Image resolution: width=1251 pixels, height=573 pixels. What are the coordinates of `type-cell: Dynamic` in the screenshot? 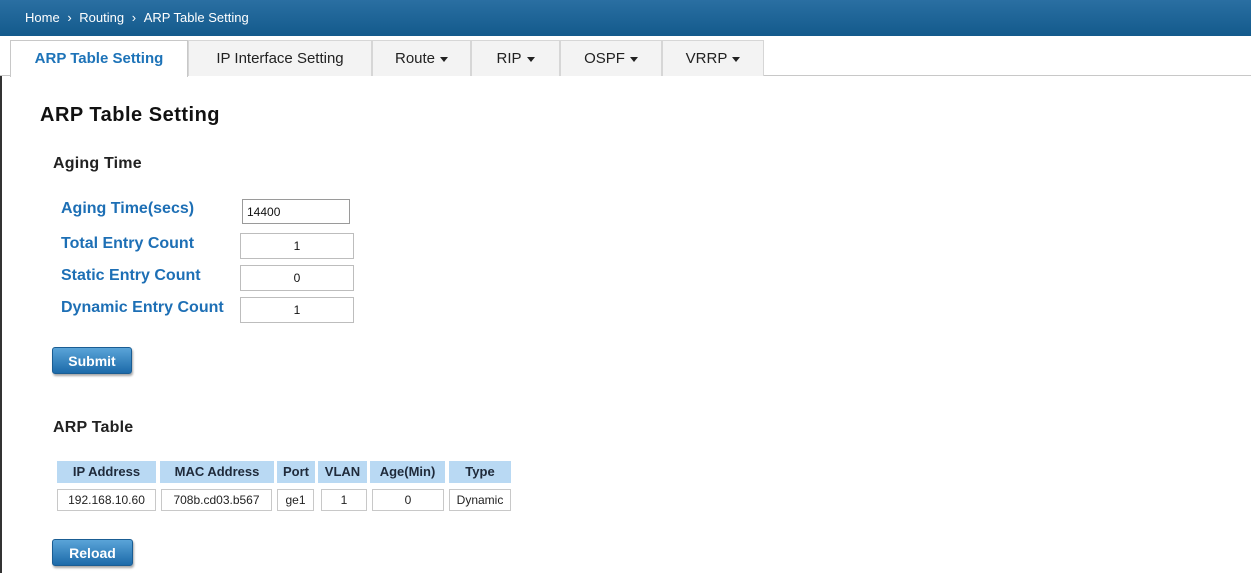 It's located at (480, 500).